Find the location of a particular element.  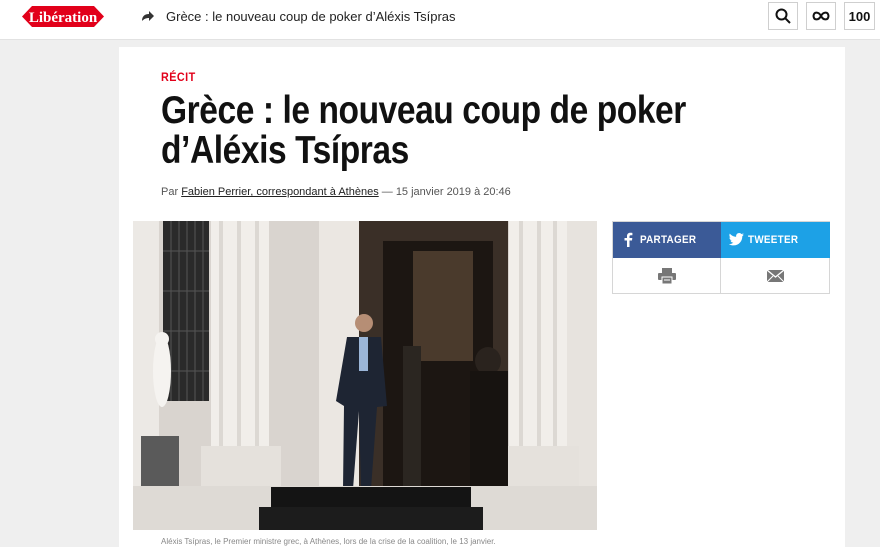

print-button is located at coordinates (667, 275).